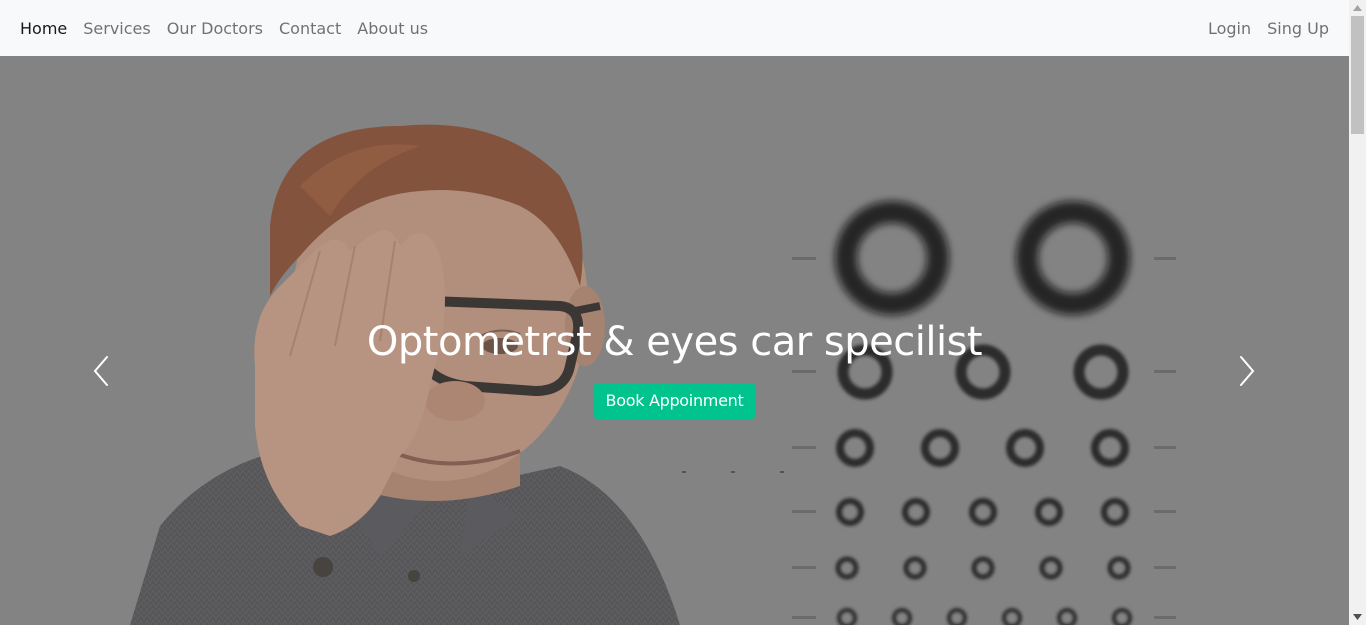  I want to click on vertical-scrollbar, so click(1357, 312).